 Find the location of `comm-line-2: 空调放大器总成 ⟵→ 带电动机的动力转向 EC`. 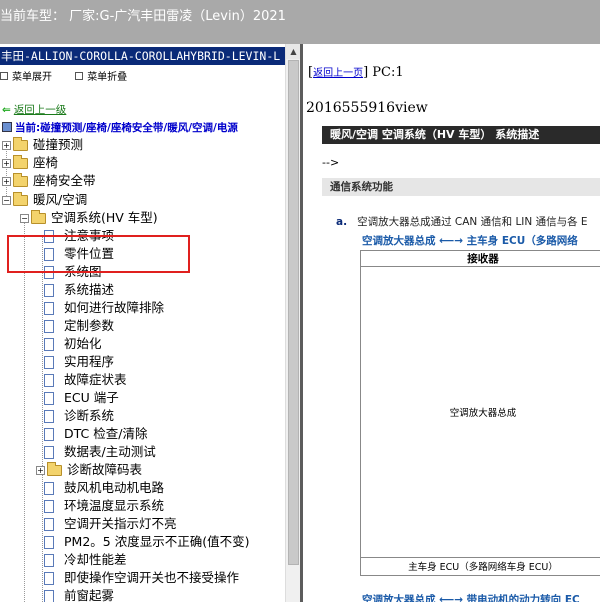

comm-line-2: 空调放大器总成 ⟵→ 带电动机的动力转向 EC is located at coordinates (471, 598).